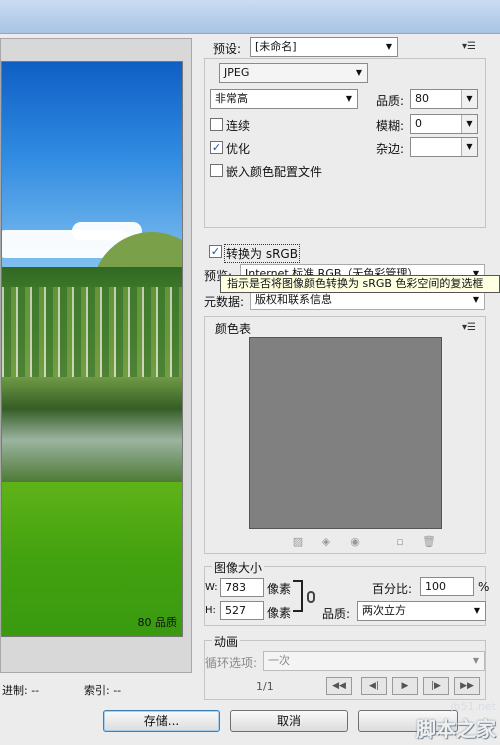 Image resolution: width=500 pixels, height=745 pixels. What do you see at coordinates (298, 596) in the screenshot?
I see `constrain-bracket` at bounding box center [298, 596].